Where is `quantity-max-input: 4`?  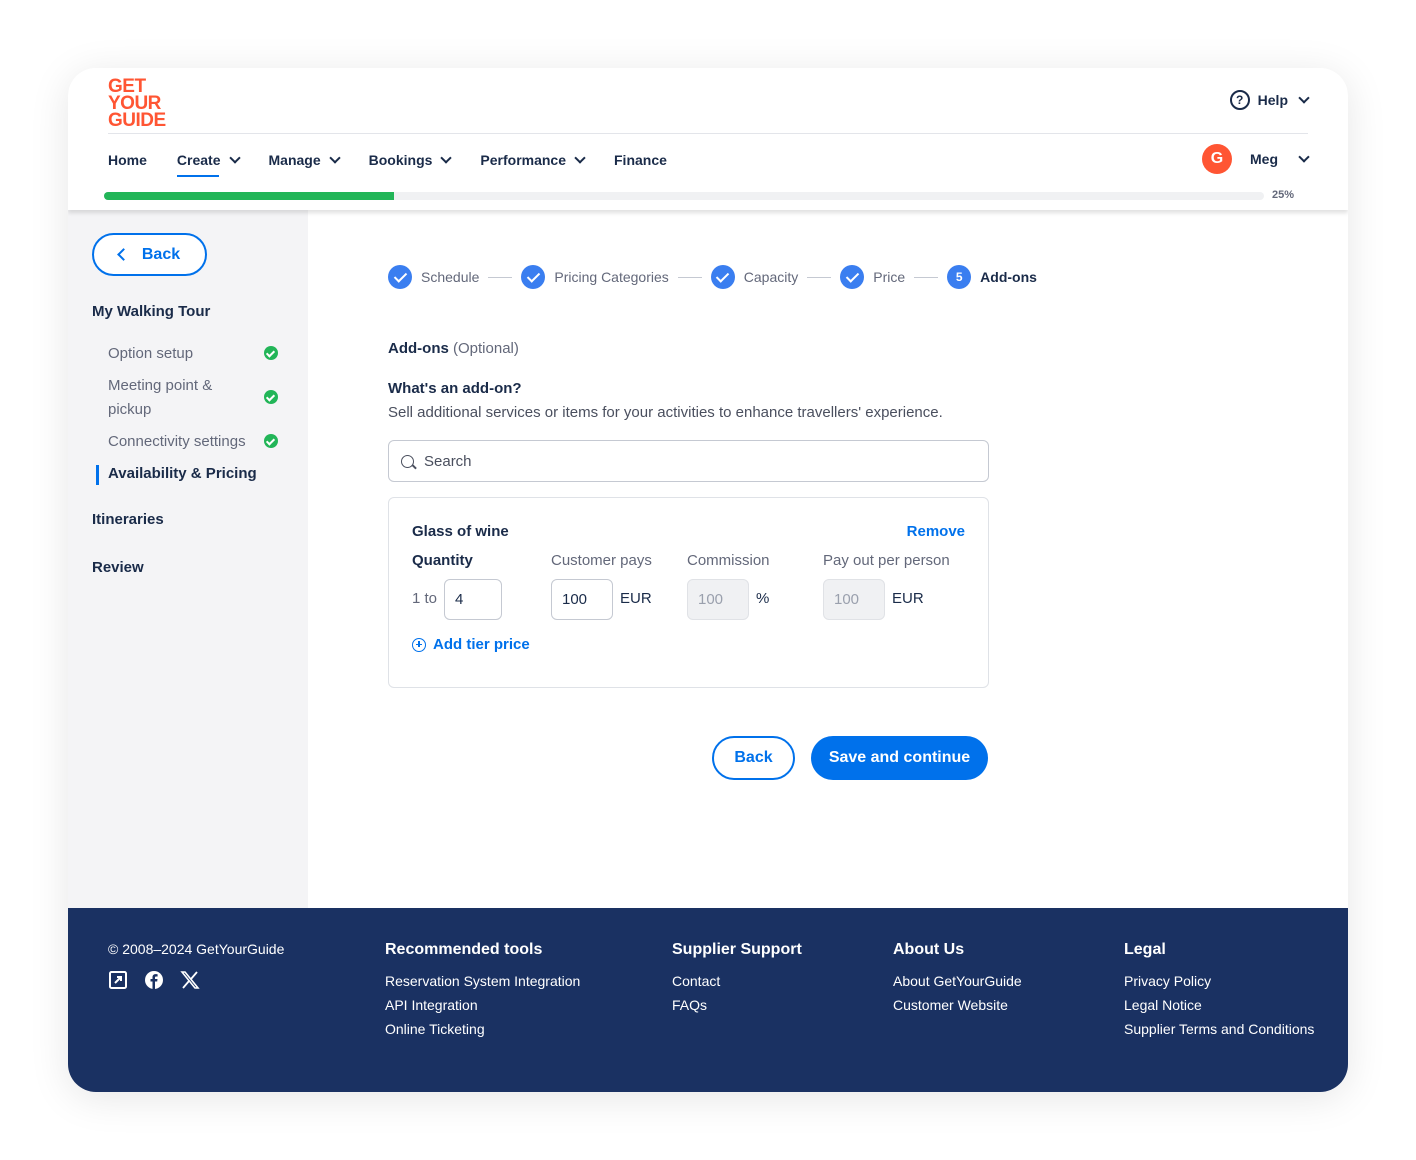
quantity-max-input: 4 is located at coordinates (473, 599).